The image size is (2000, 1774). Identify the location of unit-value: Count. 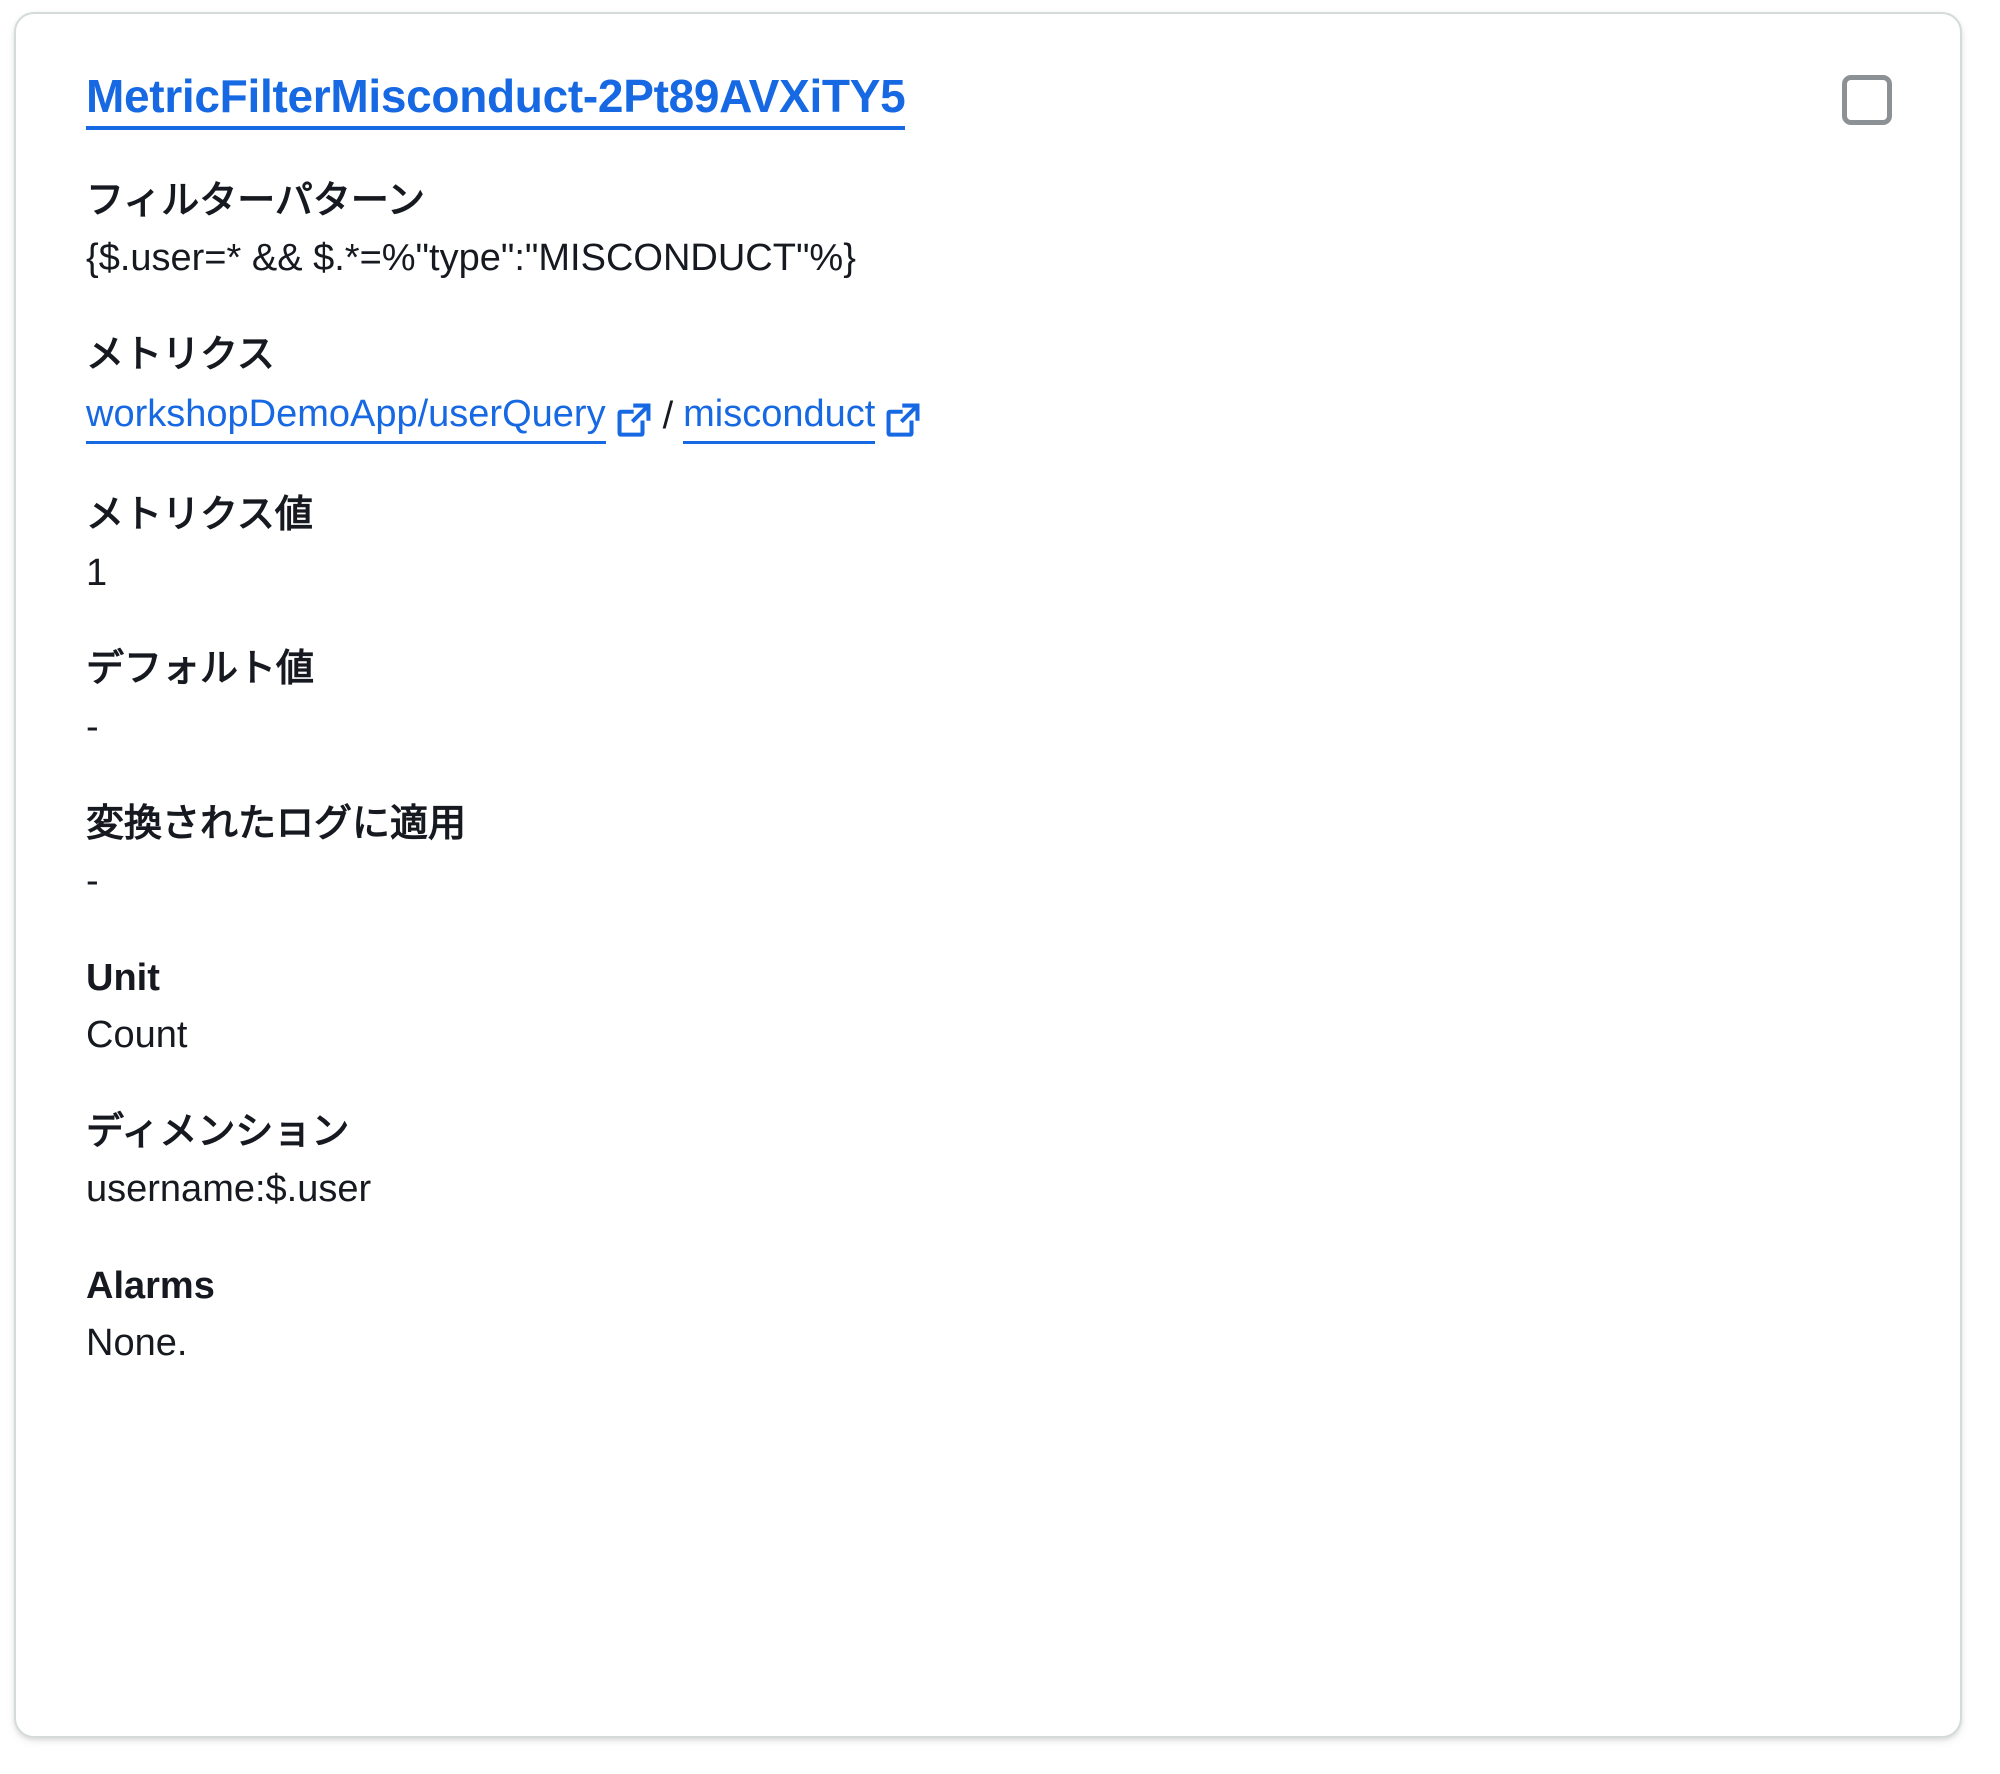
(137, 1034).